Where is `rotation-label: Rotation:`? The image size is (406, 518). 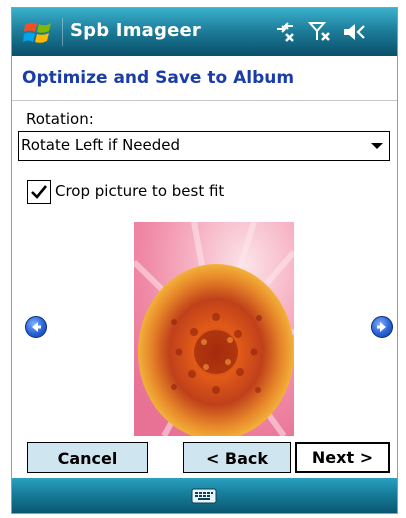
rotation-label: Rotation: is located at coordinates (60, 119).